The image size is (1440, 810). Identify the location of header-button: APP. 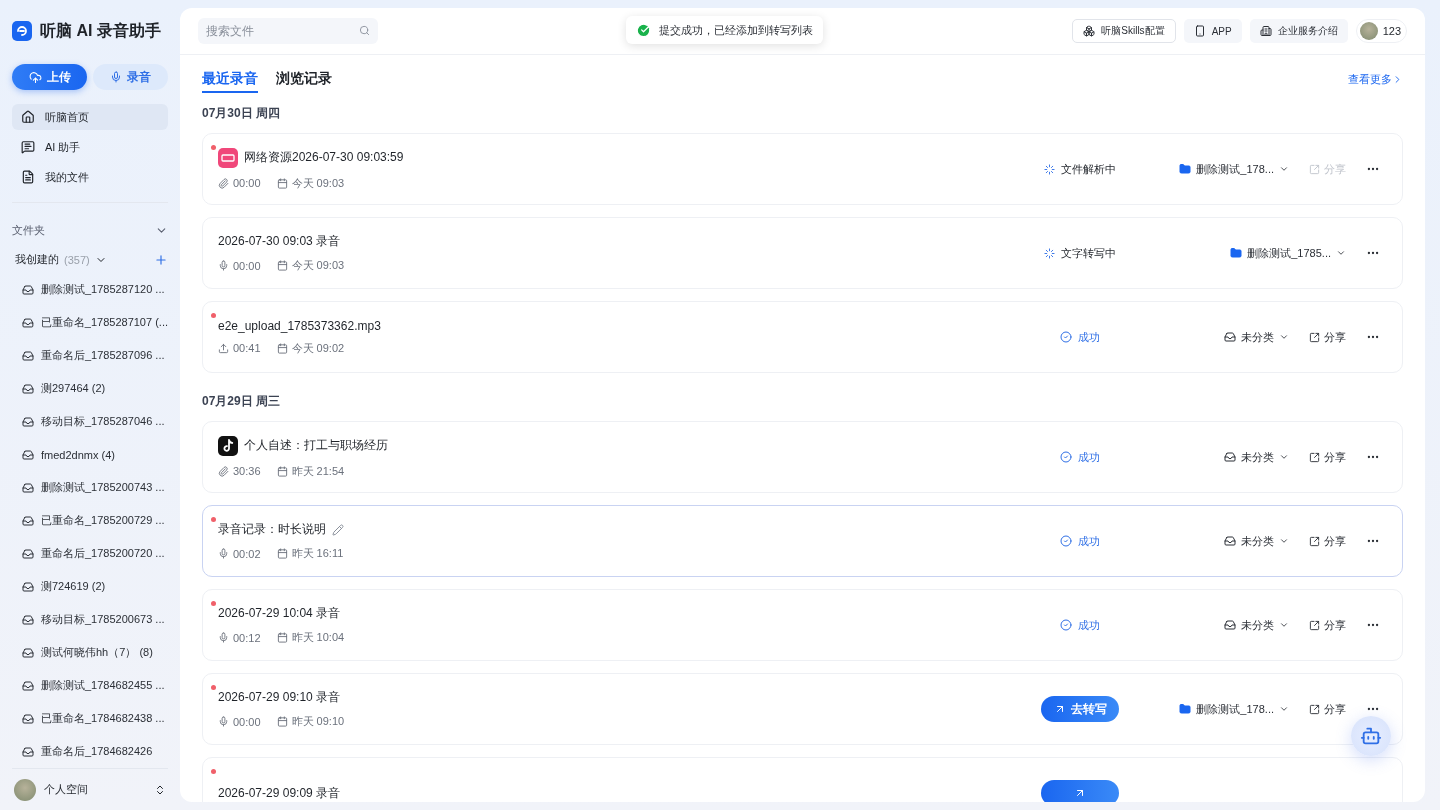
(1212, 31).